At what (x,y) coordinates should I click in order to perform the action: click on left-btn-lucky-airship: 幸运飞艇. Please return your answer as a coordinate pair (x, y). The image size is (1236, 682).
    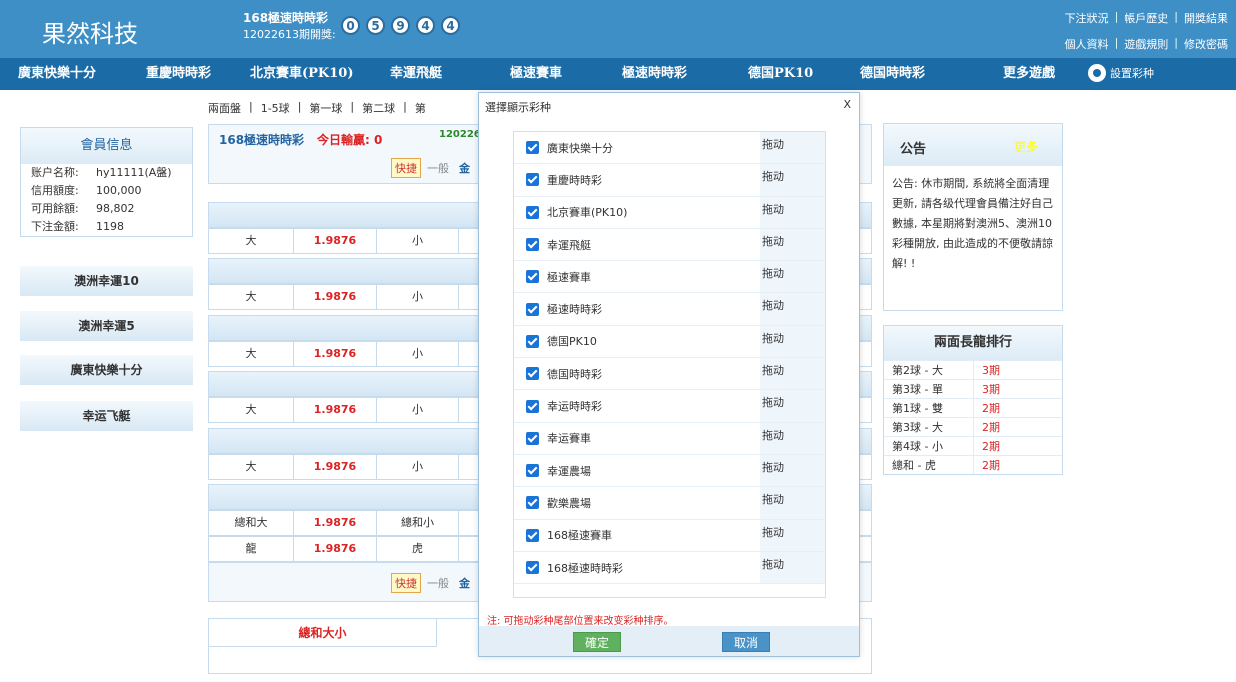
    Looking at the image, I should click on (106, 416).